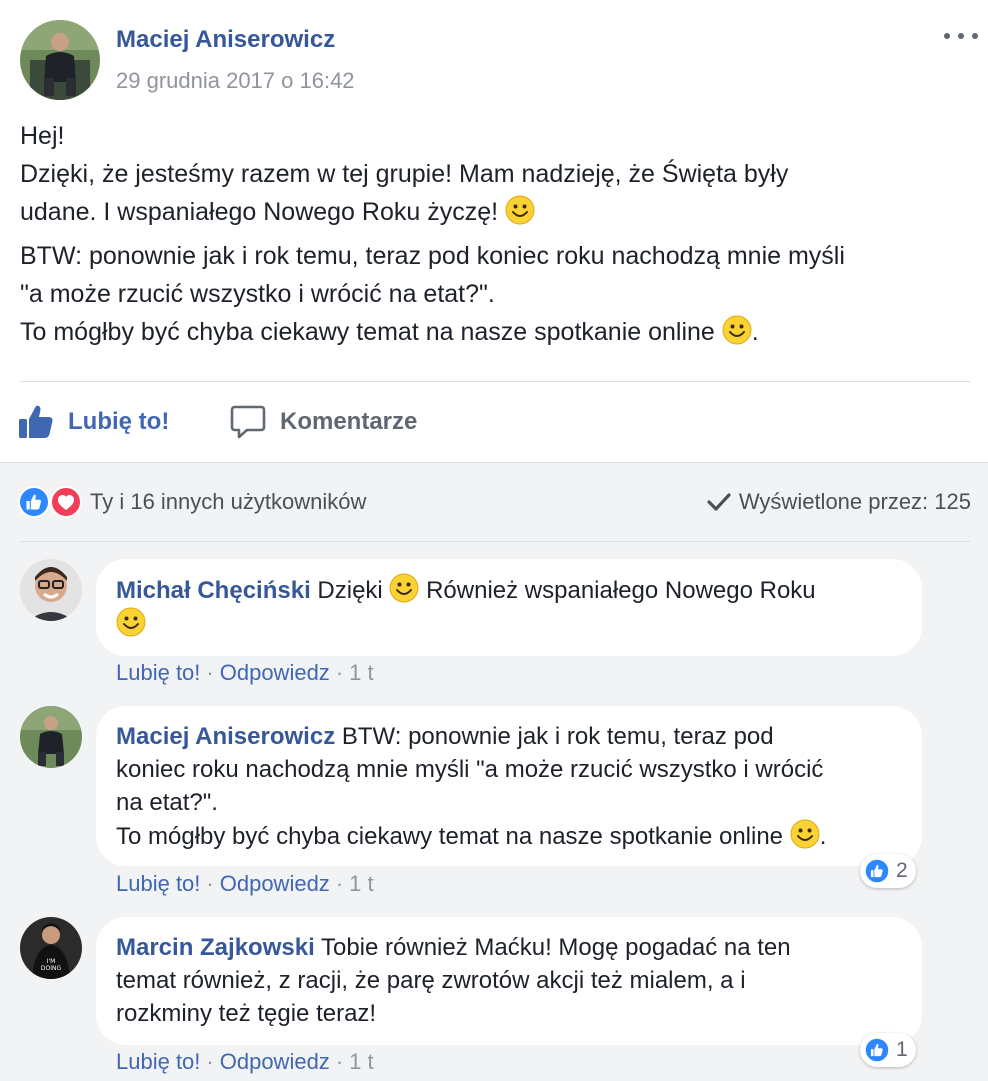 The image size is (988, 1081). I want to click on reactions-summary-text: Ty i 16 innych użytkowników, so click(228, 501).